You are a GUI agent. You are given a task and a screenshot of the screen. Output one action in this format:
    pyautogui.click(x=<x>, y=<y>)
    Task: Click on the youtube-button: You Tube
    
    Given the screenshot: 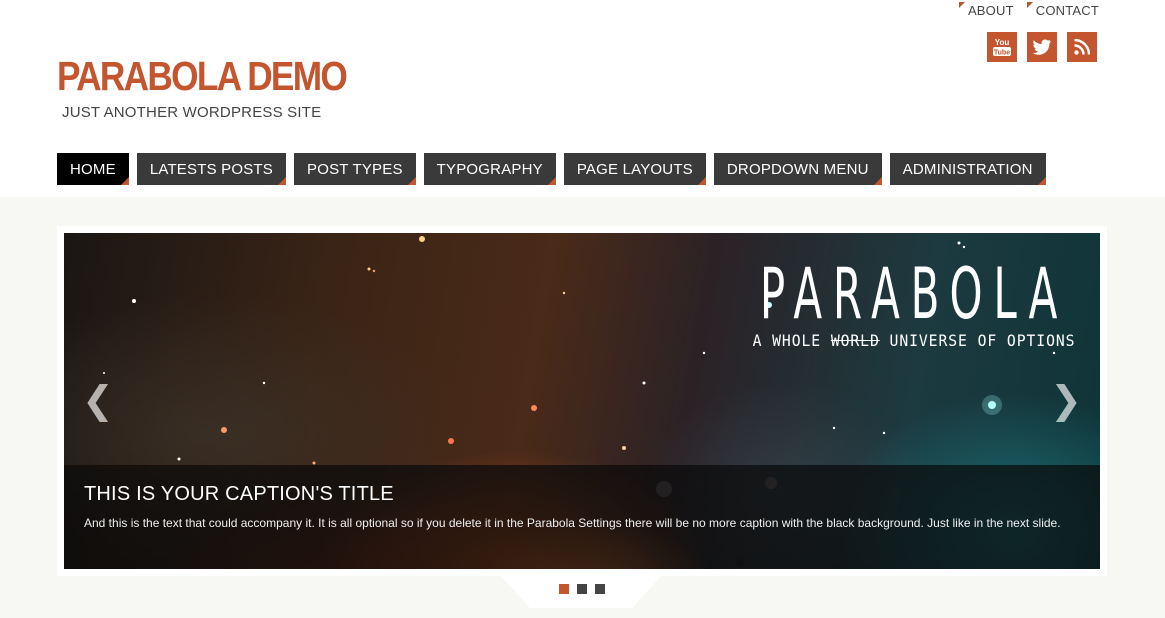 What is the action you would take?
    pyautogui.click(x=1002, y=47)
    